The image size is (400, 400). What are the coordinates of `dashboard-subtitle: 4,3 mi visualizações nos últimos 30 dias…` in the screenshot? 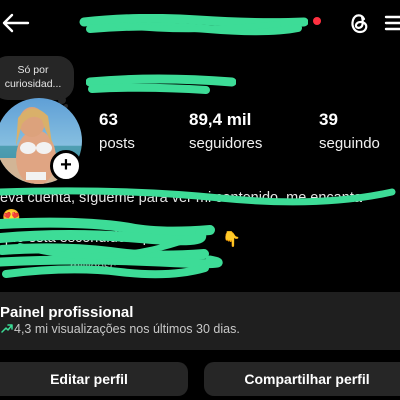 It's located at (127, 329).